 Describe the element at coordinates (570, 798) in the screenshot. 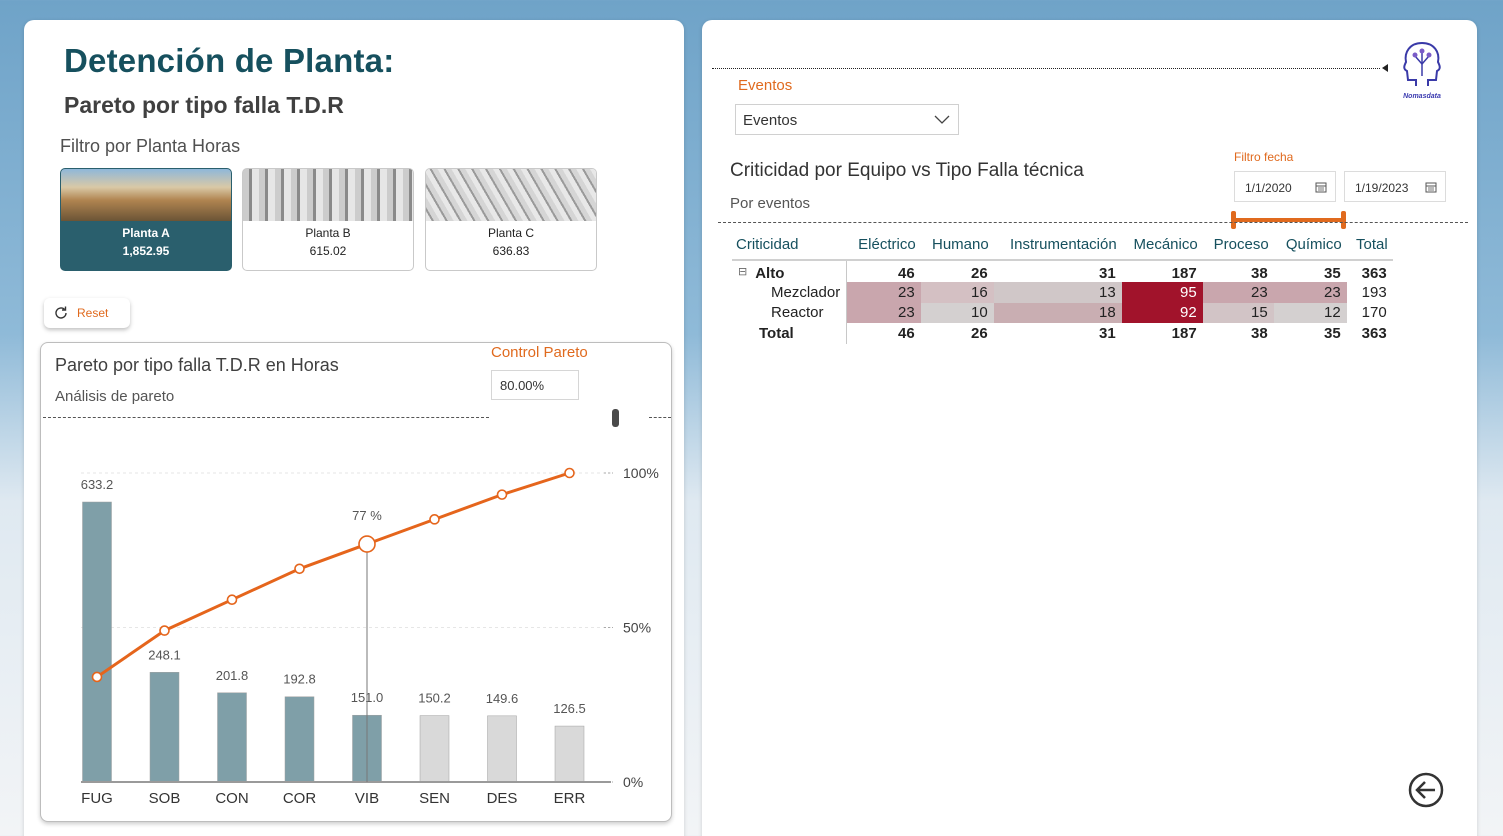

I see `x-tick-label: ERR` at that location.